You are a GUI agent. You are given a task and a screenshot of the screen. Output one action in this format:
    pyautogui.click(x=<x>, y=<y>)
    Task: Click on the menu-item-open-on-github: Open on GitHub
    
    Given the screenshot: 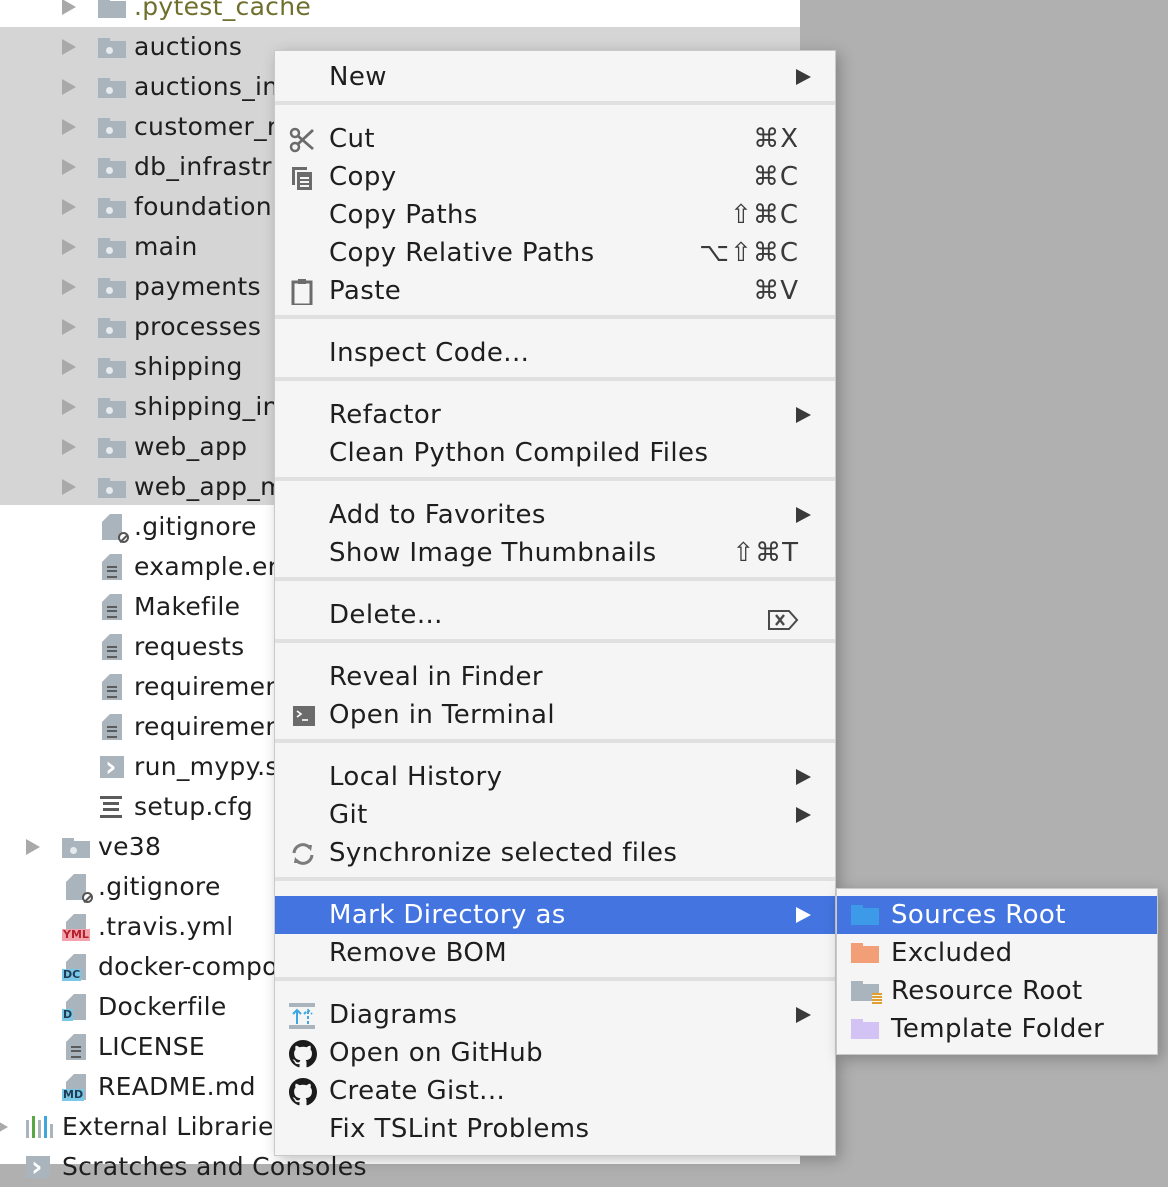 What is the action you would take?
    pyautogui.click(x=555, y=1053)
    